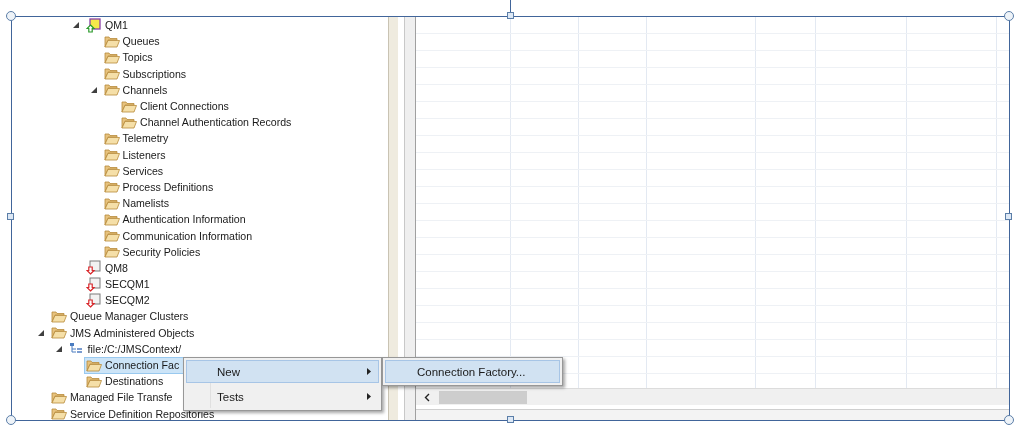  What do you see at coordinates (178, 236) in the screenshot?
I see `tree-item: Communication Information` at bounding box center [178, 236].